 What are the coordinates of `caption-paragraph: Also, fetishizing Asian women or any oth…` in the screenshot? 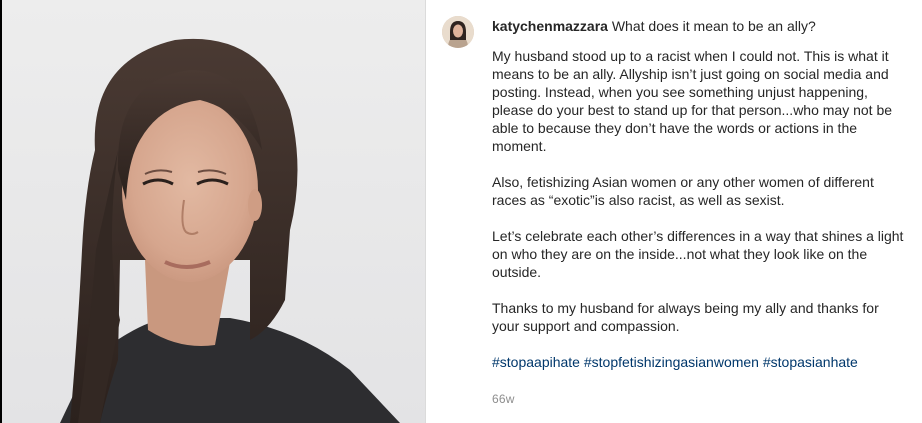 It's located at (683, 191).